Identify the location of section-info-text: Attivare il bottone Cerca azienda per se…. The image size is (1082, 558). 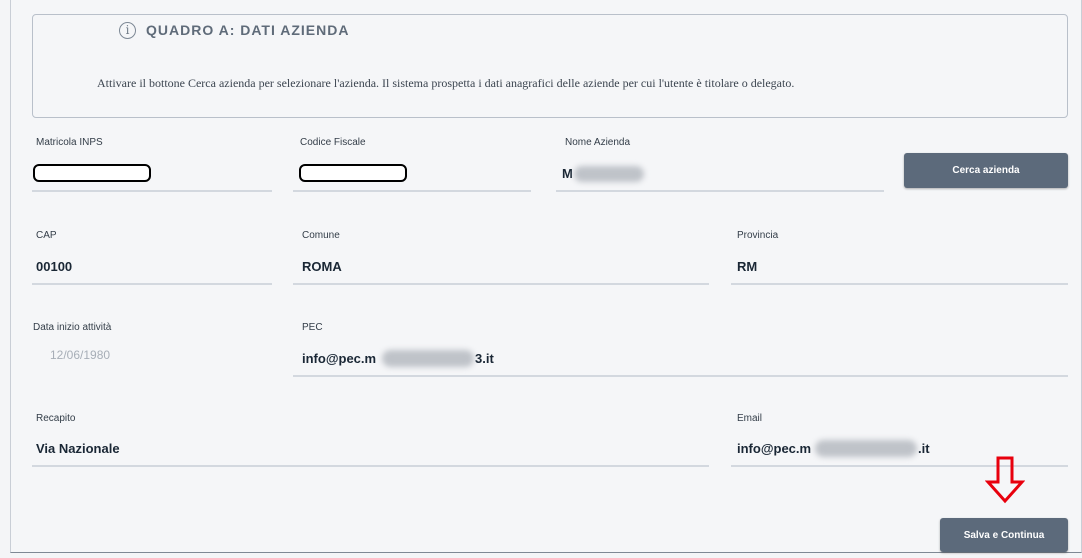
(446, 83).